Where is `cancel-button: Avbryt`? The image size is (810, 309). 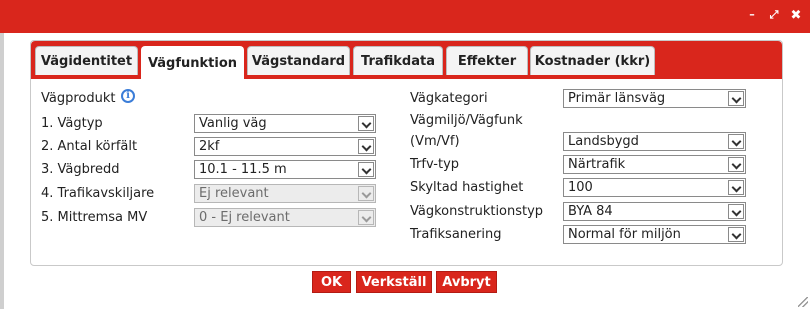
cancel-button: Avbryt is located at coordinates (466, 282).